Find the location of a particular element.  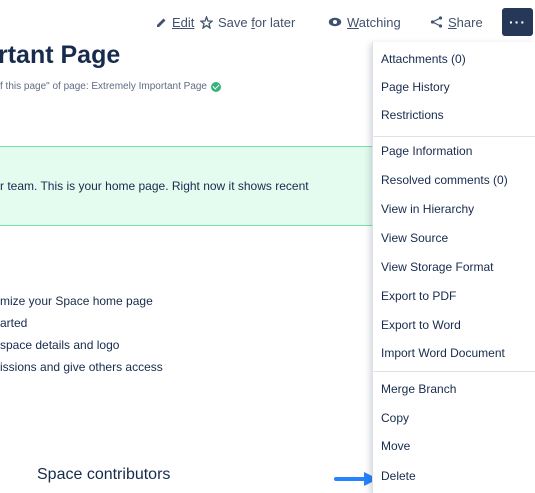

menu-item-delete: Delete is located at coordinates (458, 476).